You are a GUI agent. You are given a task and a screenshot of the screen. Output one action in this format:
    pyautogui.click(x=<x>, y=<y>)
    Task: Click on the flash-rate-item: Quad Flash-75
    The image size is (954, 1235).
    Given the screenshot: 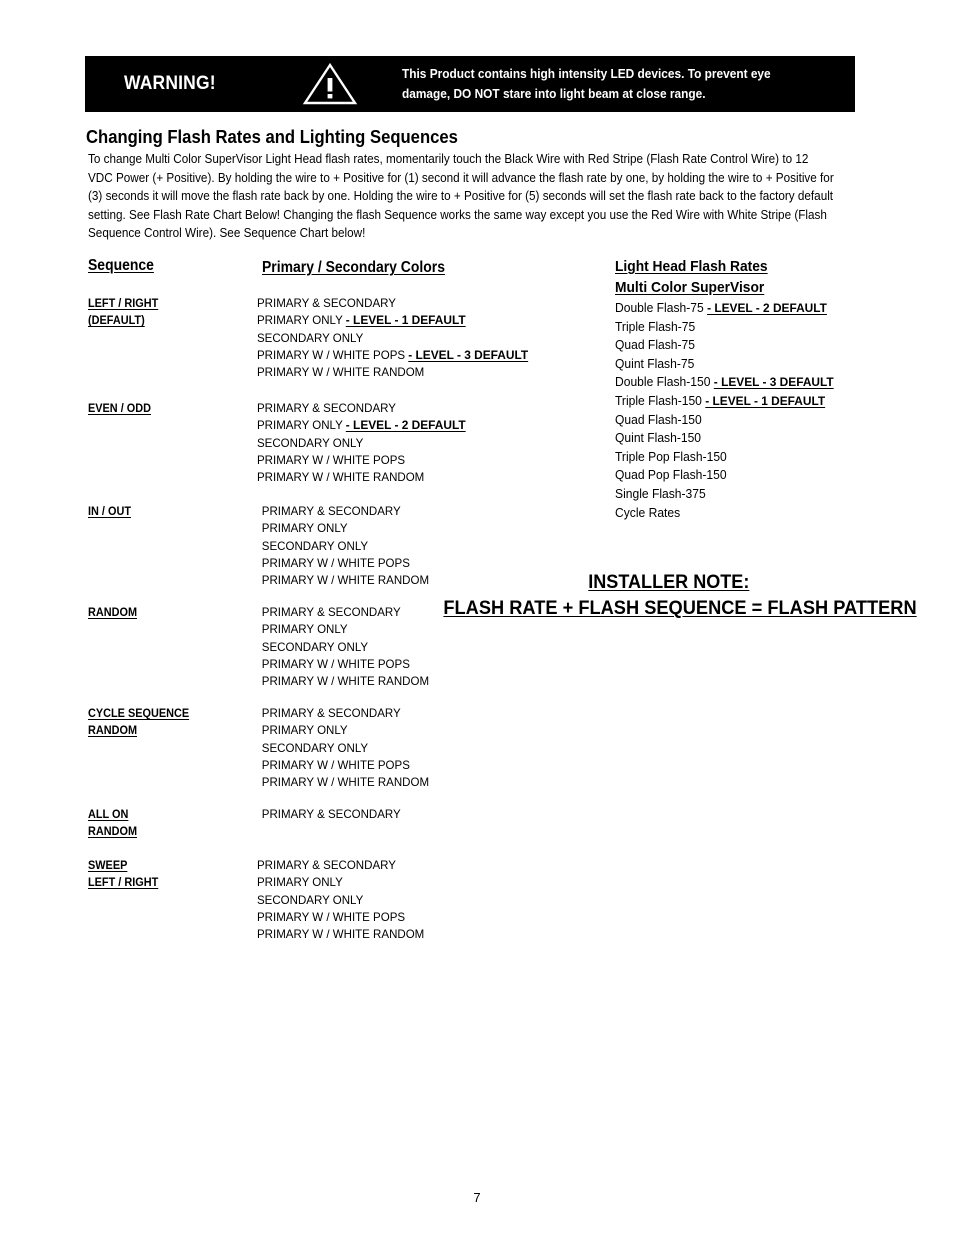 What is the action you would take?
    pyautogui.click(x=768, y=345)
    